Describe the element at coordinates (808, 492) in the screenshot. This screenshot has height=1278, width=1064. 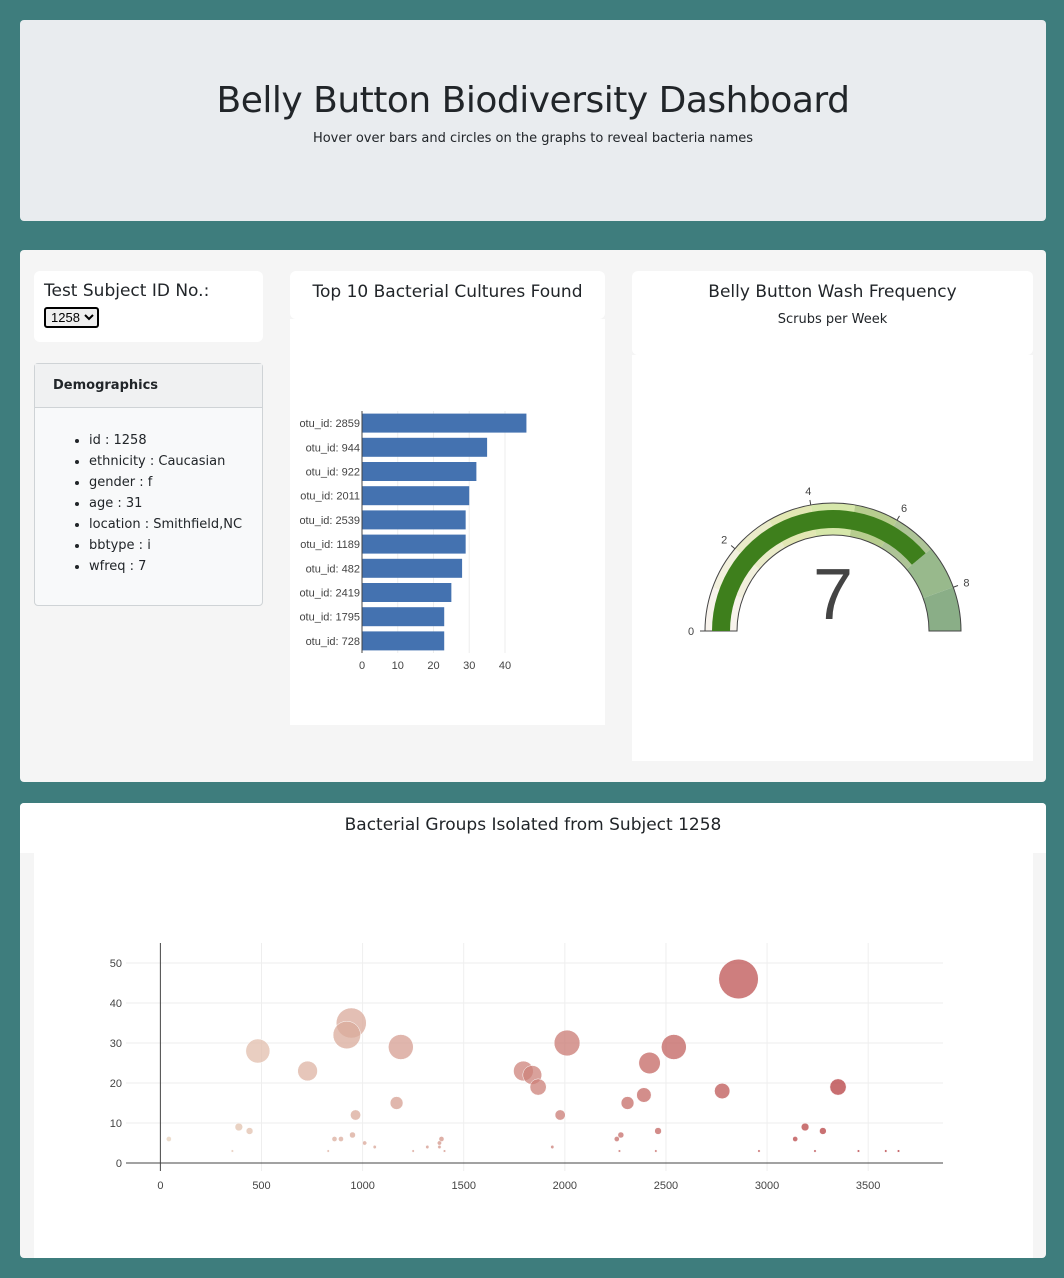
I see `gauge-tick-label: 4` at that location.